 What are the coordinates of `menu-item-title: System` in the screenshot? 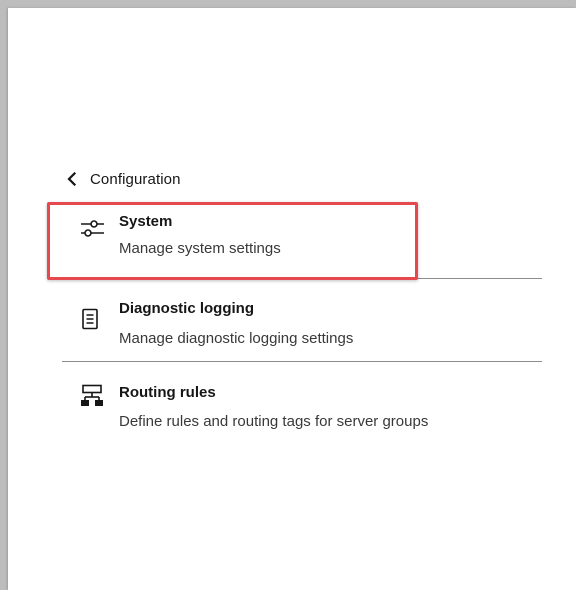 It's located at (146, 221).